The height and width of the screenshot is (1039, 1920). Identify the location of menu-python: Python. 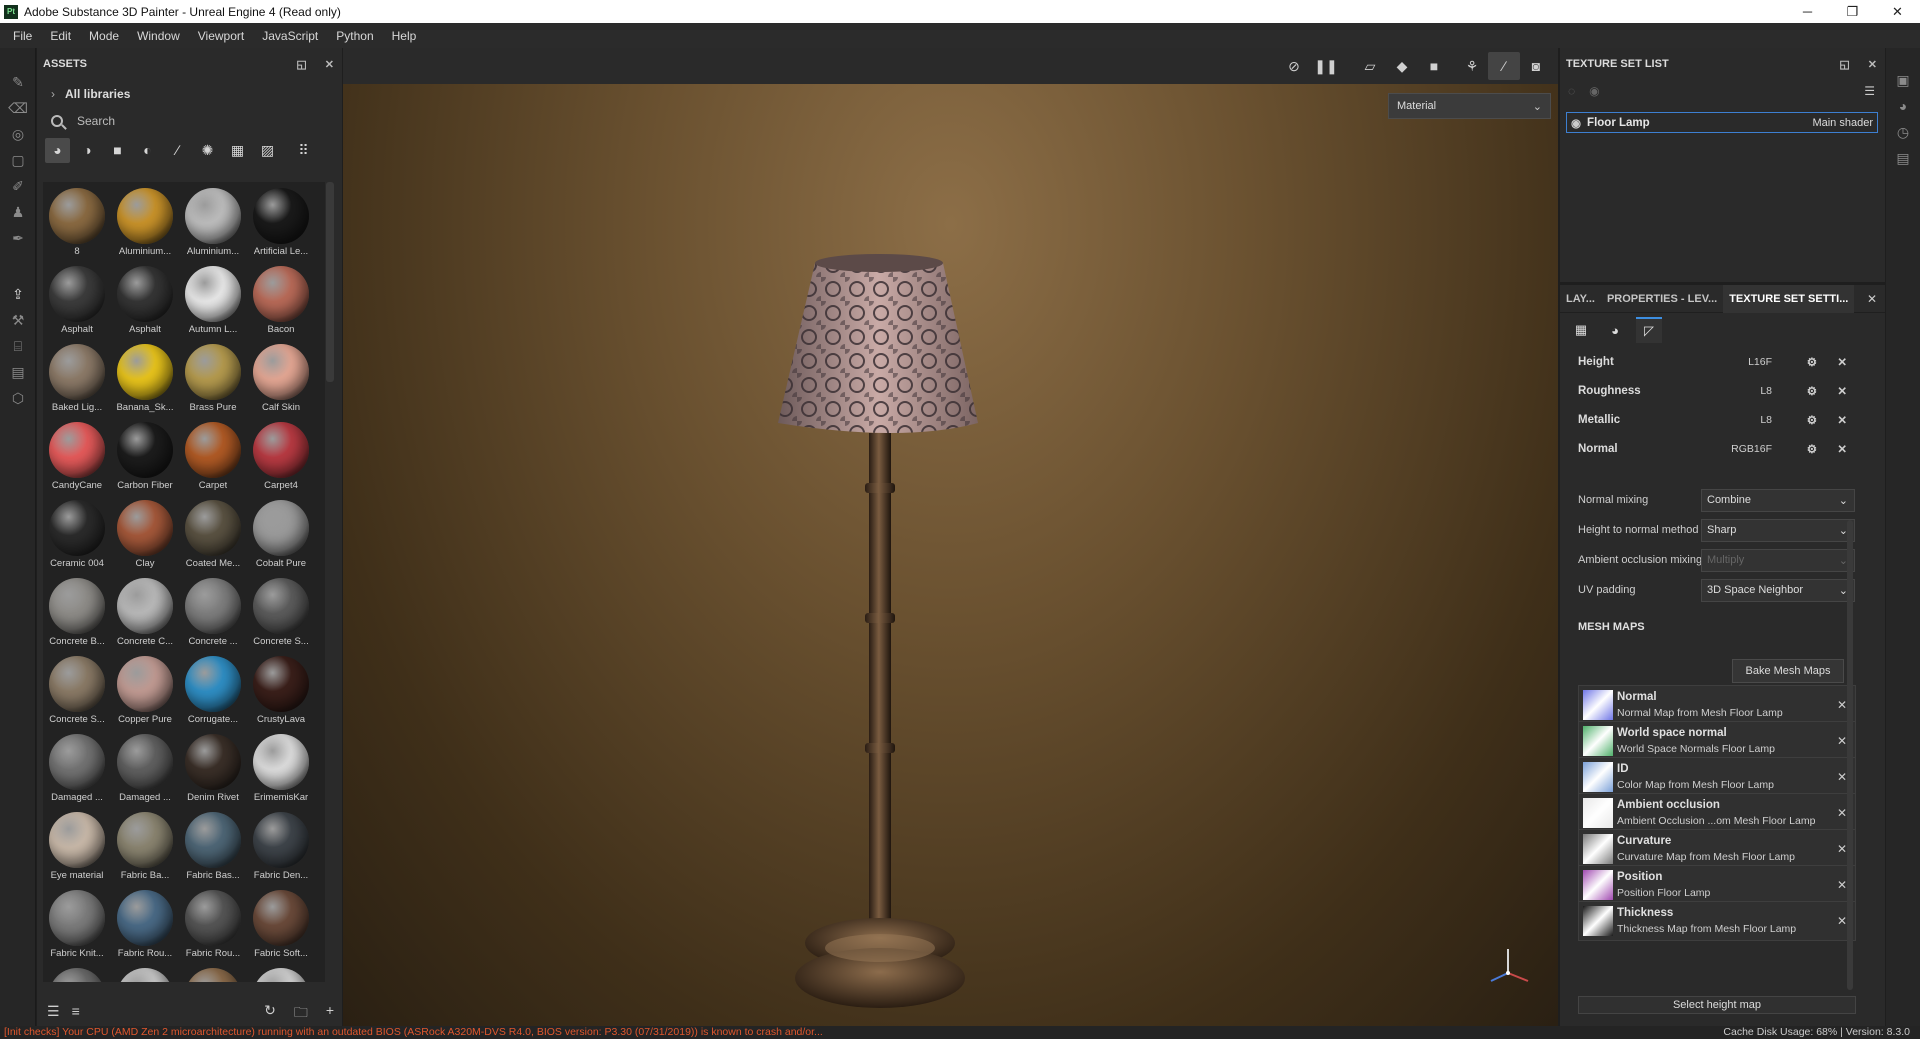
(354, 36).